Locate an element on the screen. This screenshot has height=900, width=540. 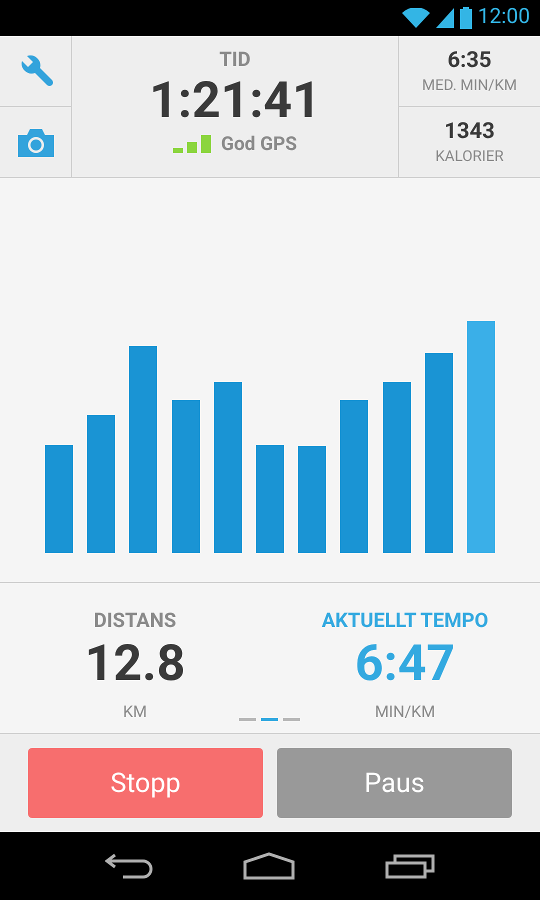
metric-unit: KM is located at coordinates (134, 712).